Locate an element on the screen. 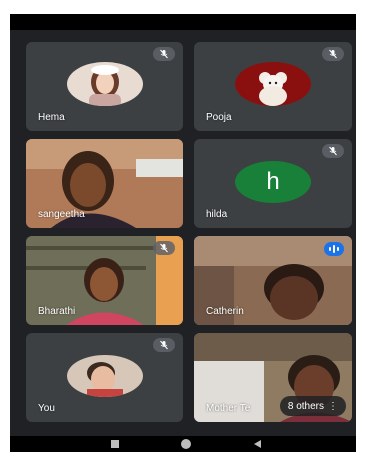 This screenshot has width=366, height=452. back-button is located at coordinates (257, 444).